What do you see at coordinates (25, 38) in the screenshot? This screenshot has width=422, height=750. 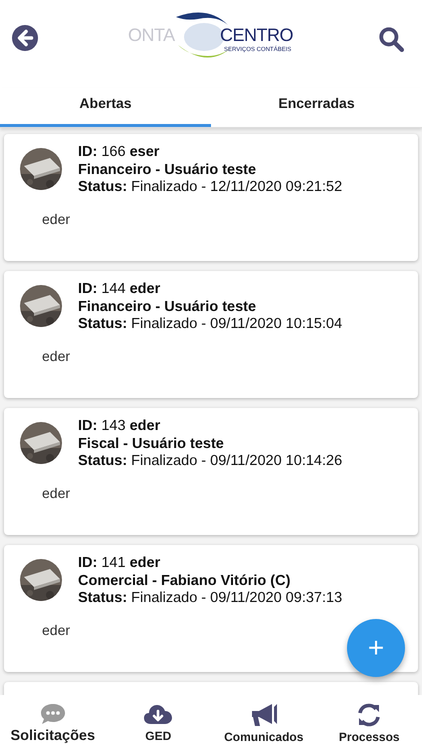 I see `back-icon` at bounding box center [25, 38].